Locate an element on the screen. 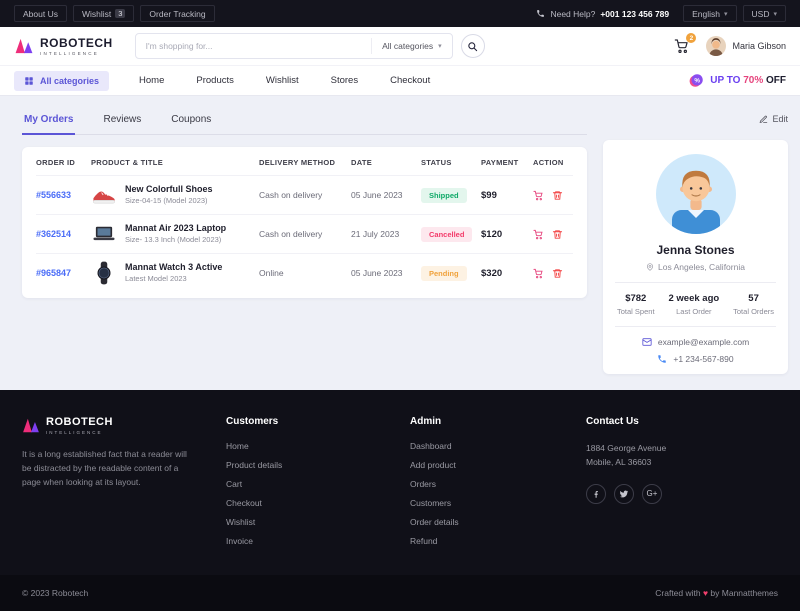  stat-last-order: 2 week ago Last Order is located at coordinates (693, 304).